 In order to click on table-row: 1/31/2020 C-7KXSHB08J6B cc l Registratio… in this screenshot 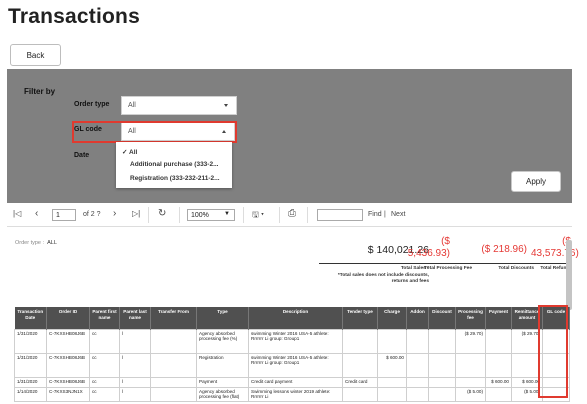, I will do `click(292, 365)`.